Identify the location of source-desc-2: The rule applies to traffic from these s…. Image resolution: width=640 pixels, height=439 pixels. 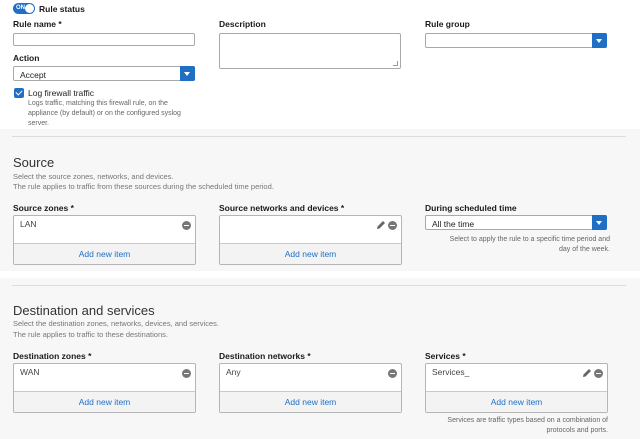
(143, 186).